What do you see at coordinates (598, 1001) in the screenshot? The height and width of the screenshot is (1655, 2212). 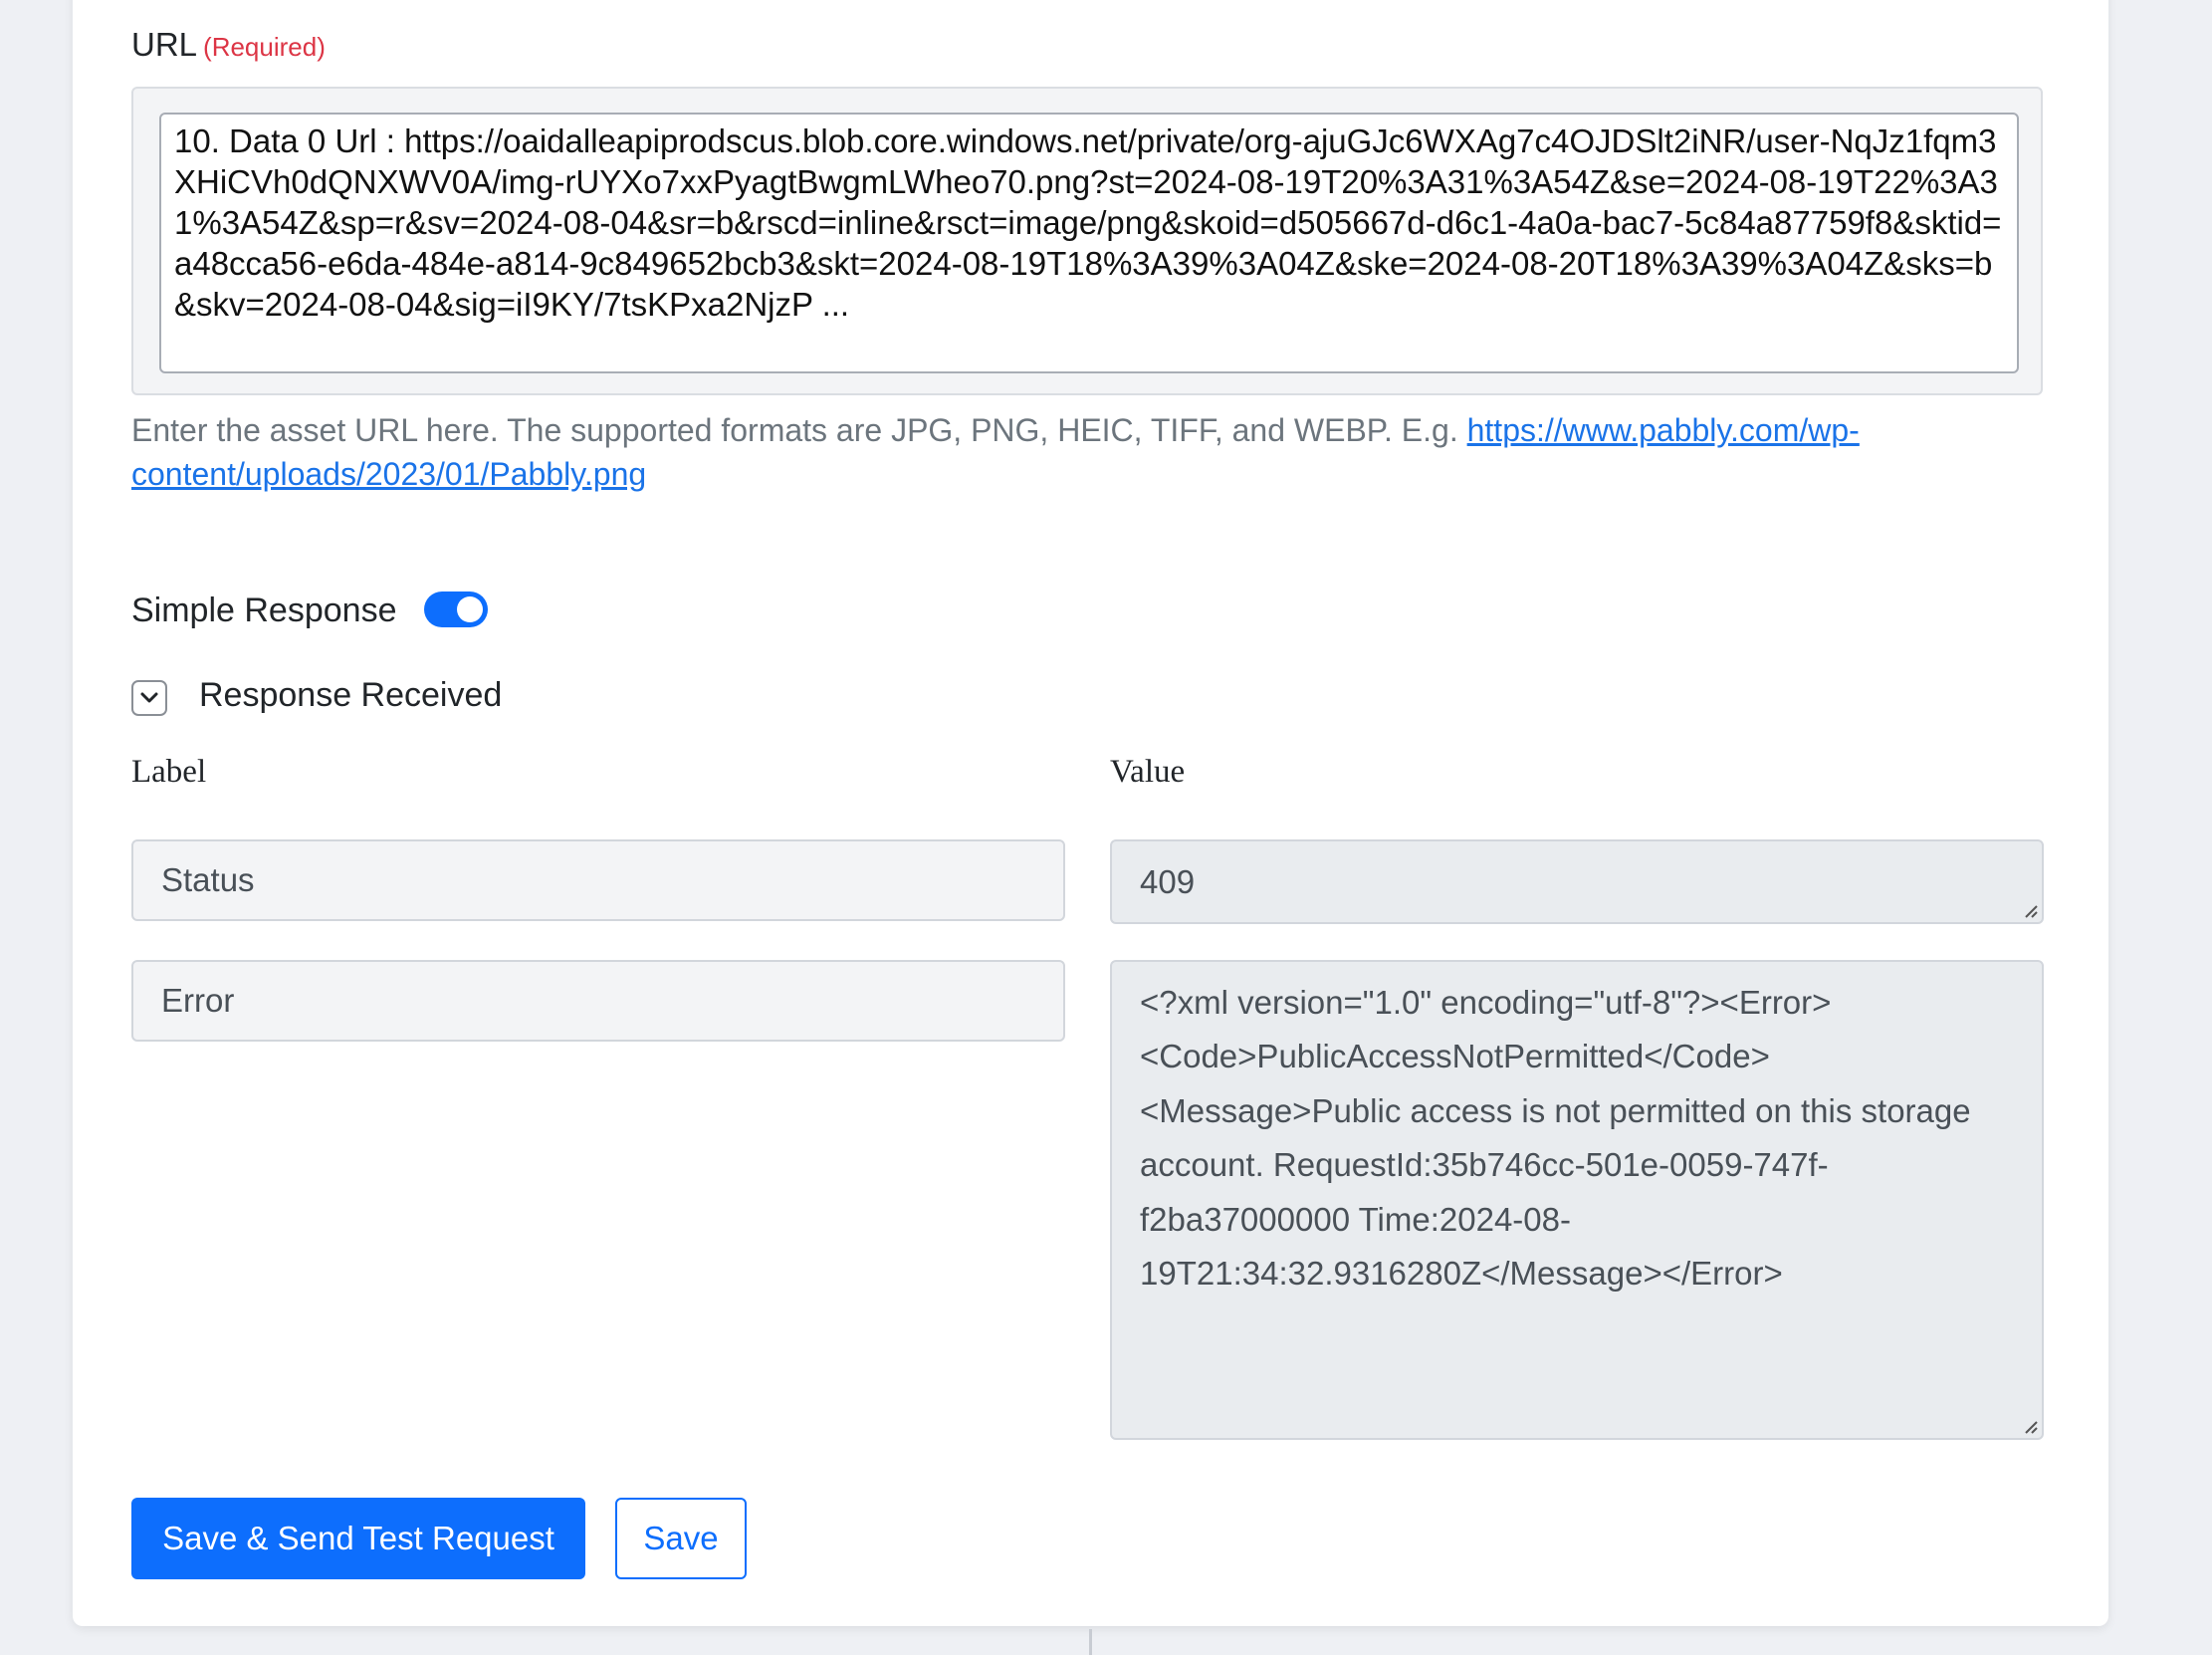 I see `error-label-input: Error` at bounding box center [598, 1001].